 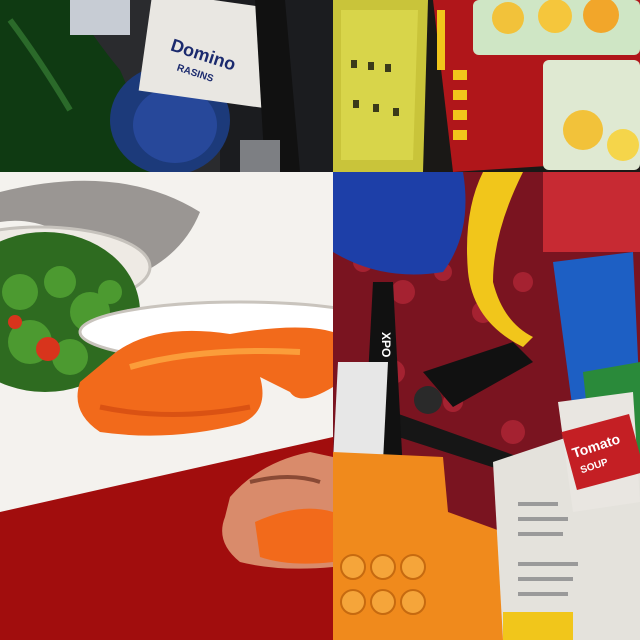 I want to click on marker-label: XPO, so click(x=386, y=344).